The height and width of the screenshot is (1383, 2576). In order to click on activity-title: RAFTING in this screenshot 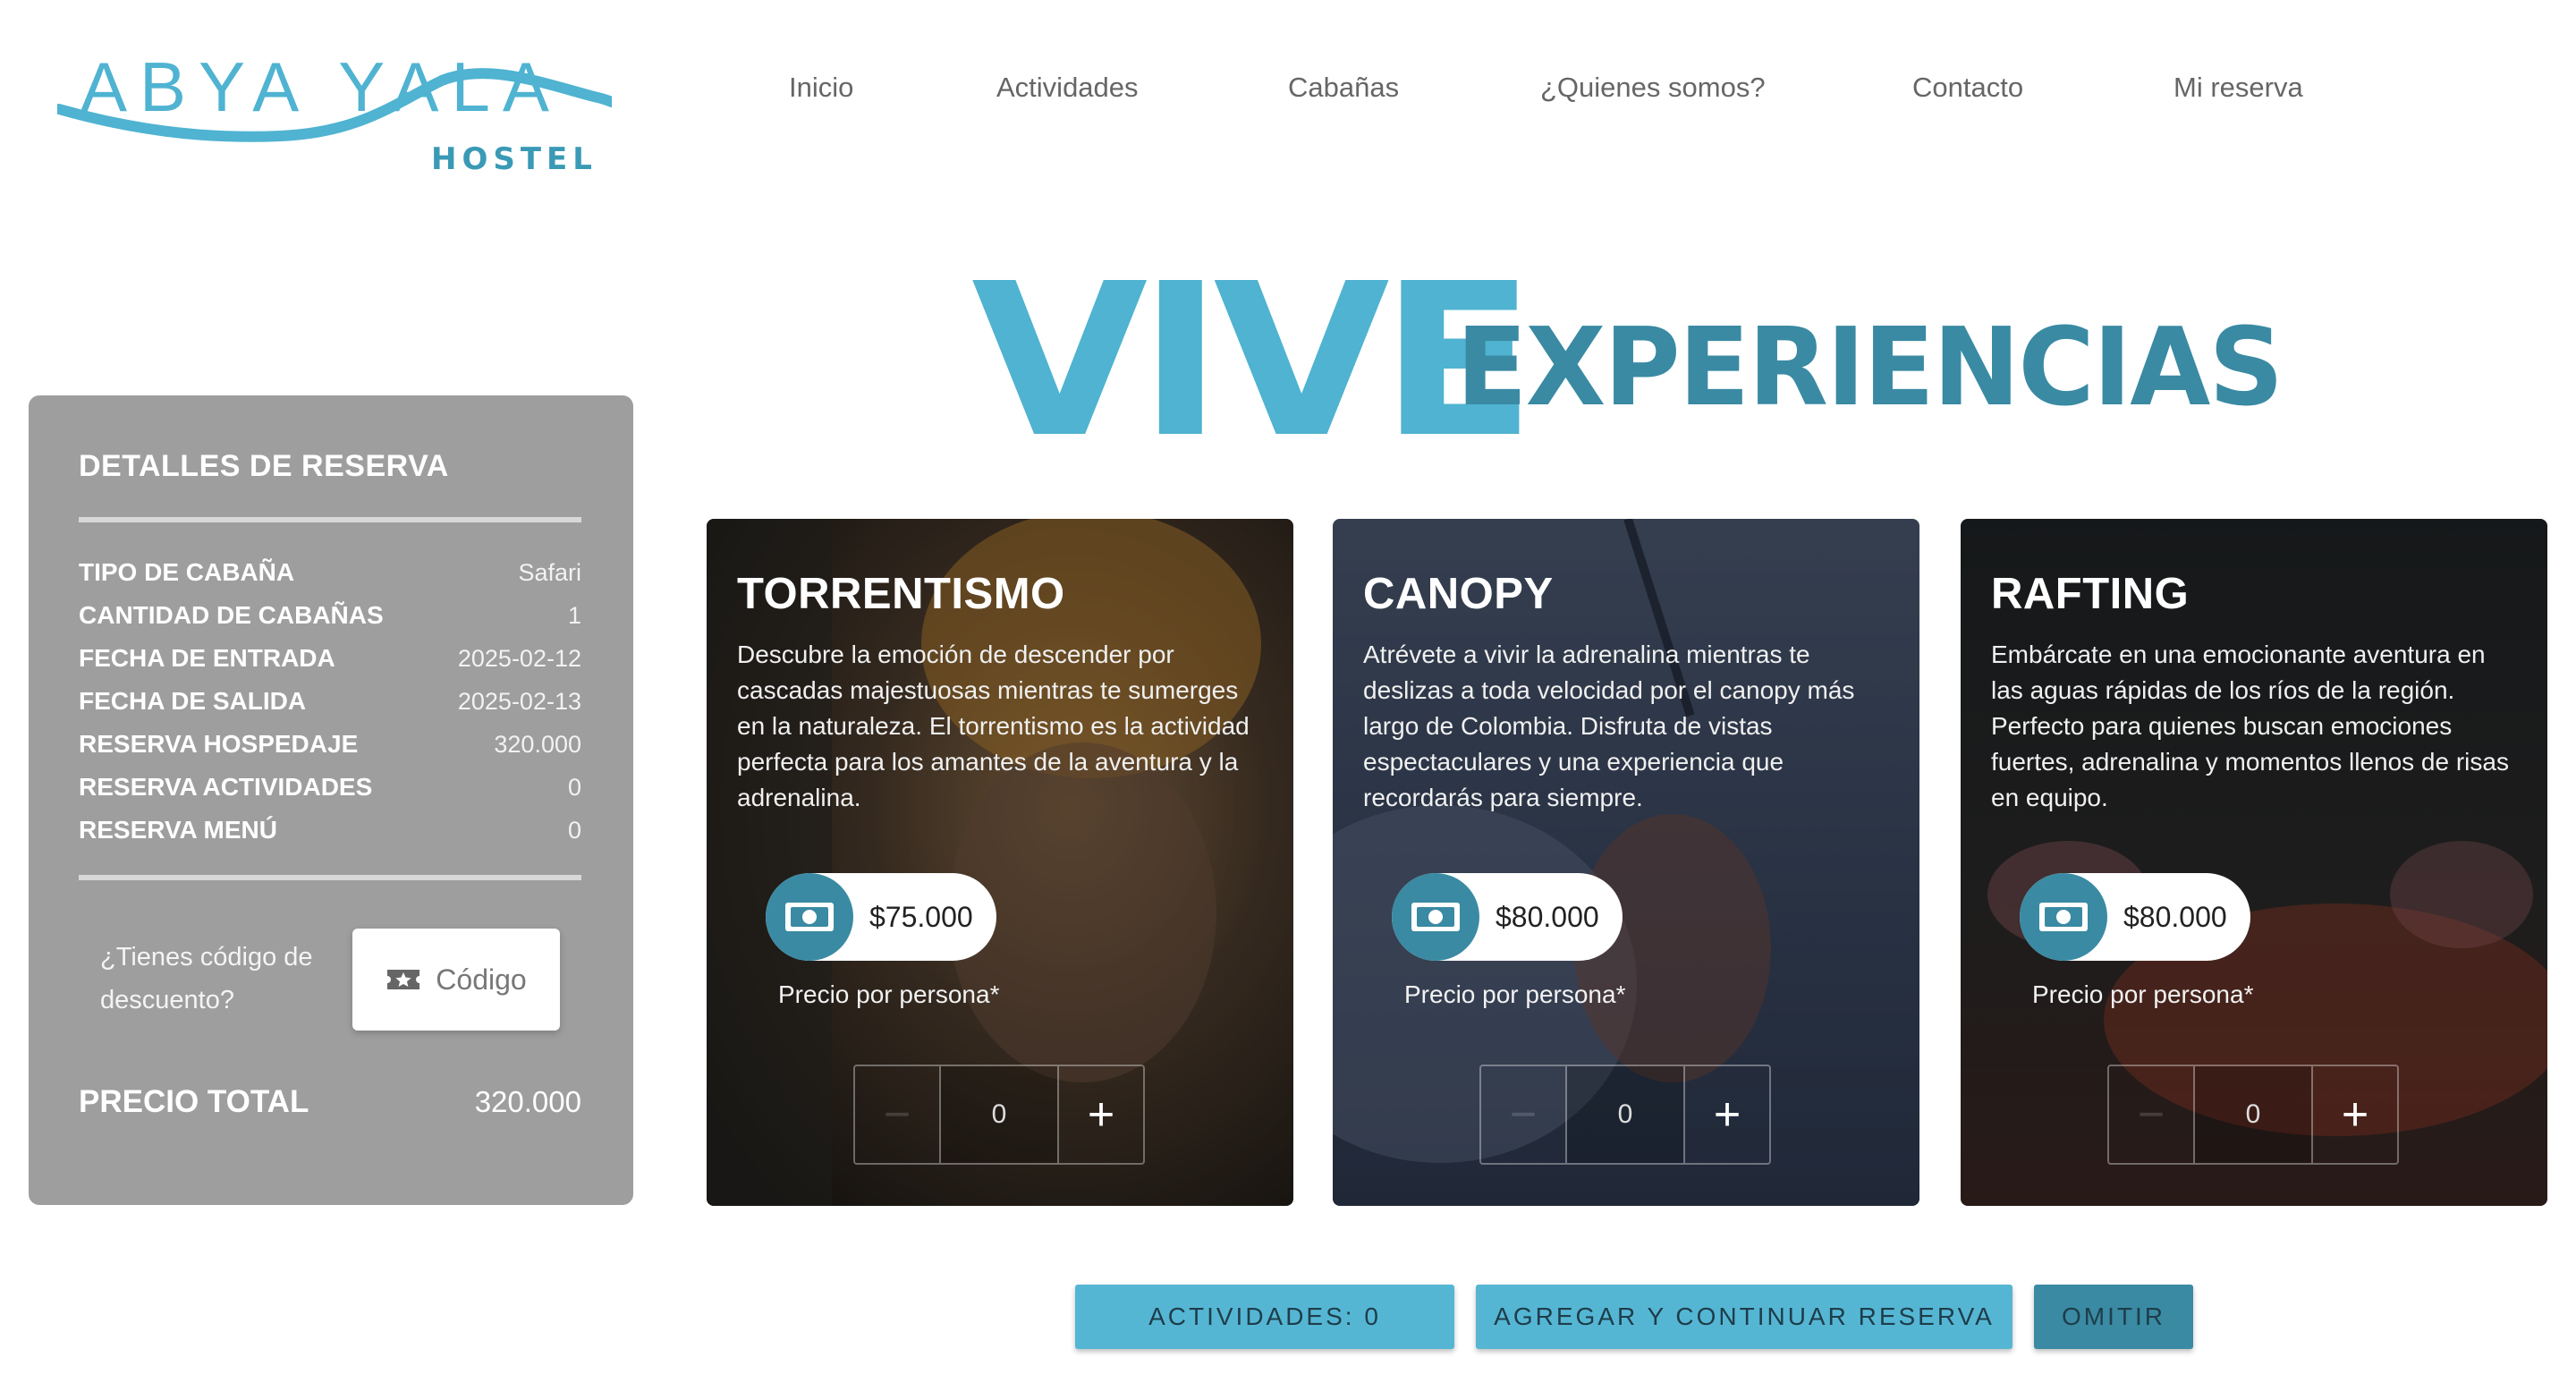, I will do `click(2090, 594)`.